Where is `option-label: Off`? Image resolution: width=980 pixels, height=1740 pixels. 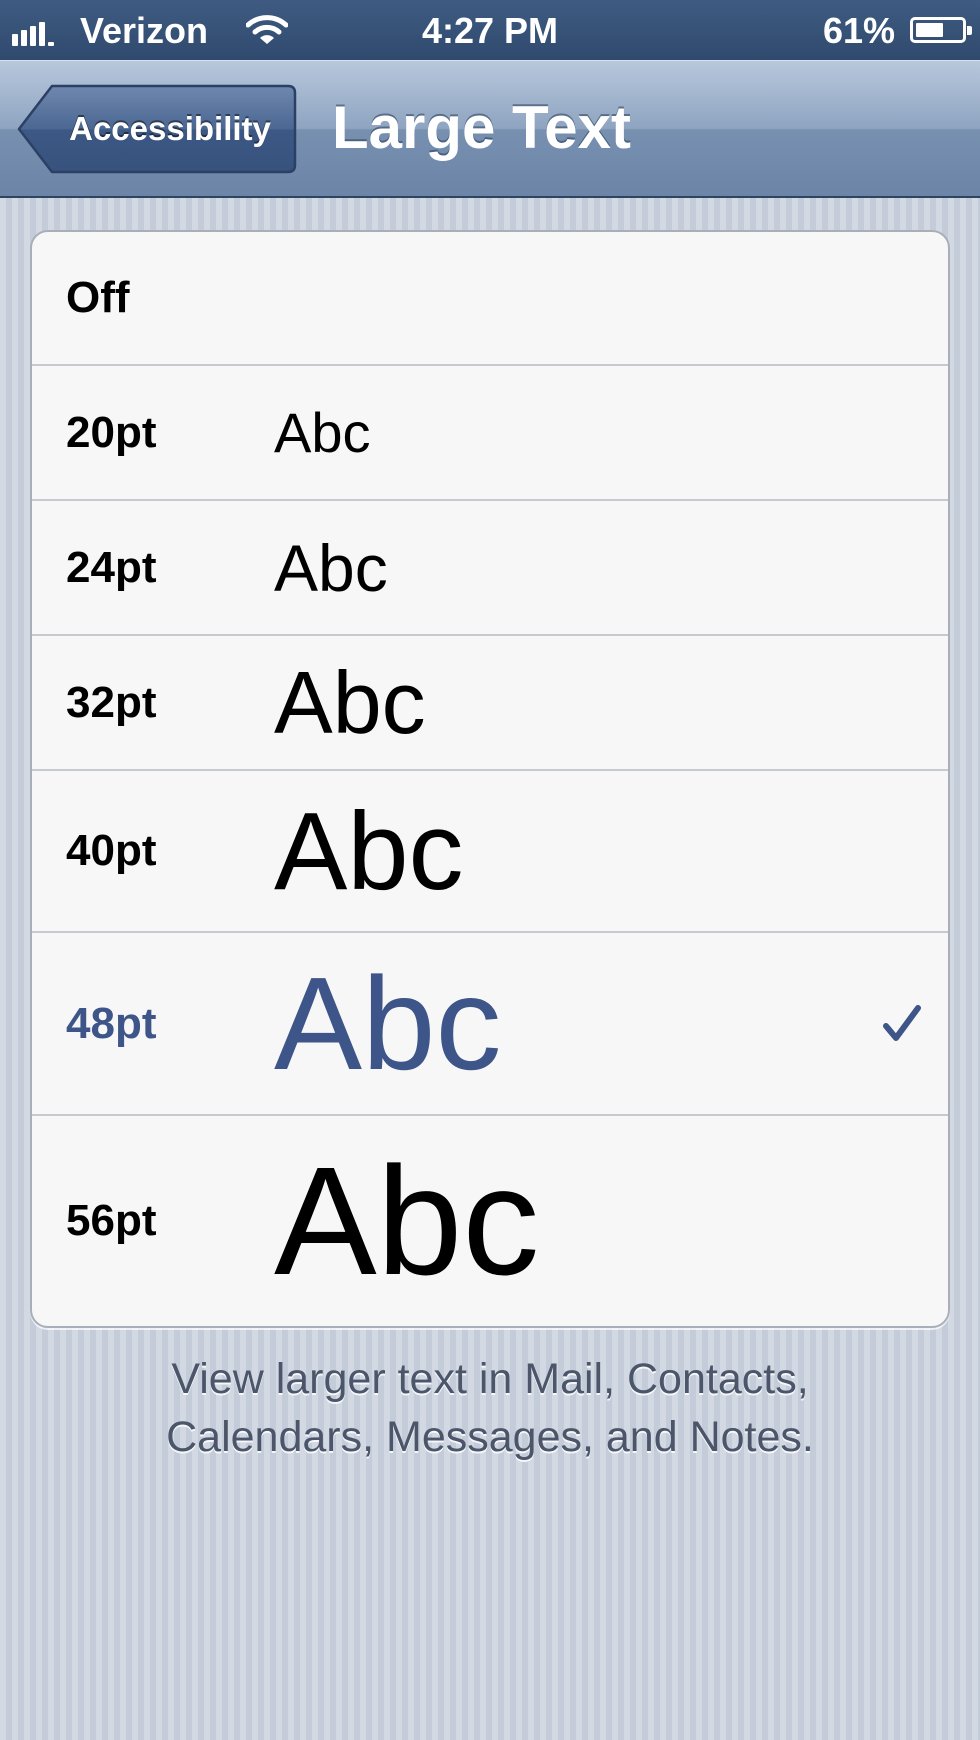
option-label: Off is located at coordinates (98, 297).